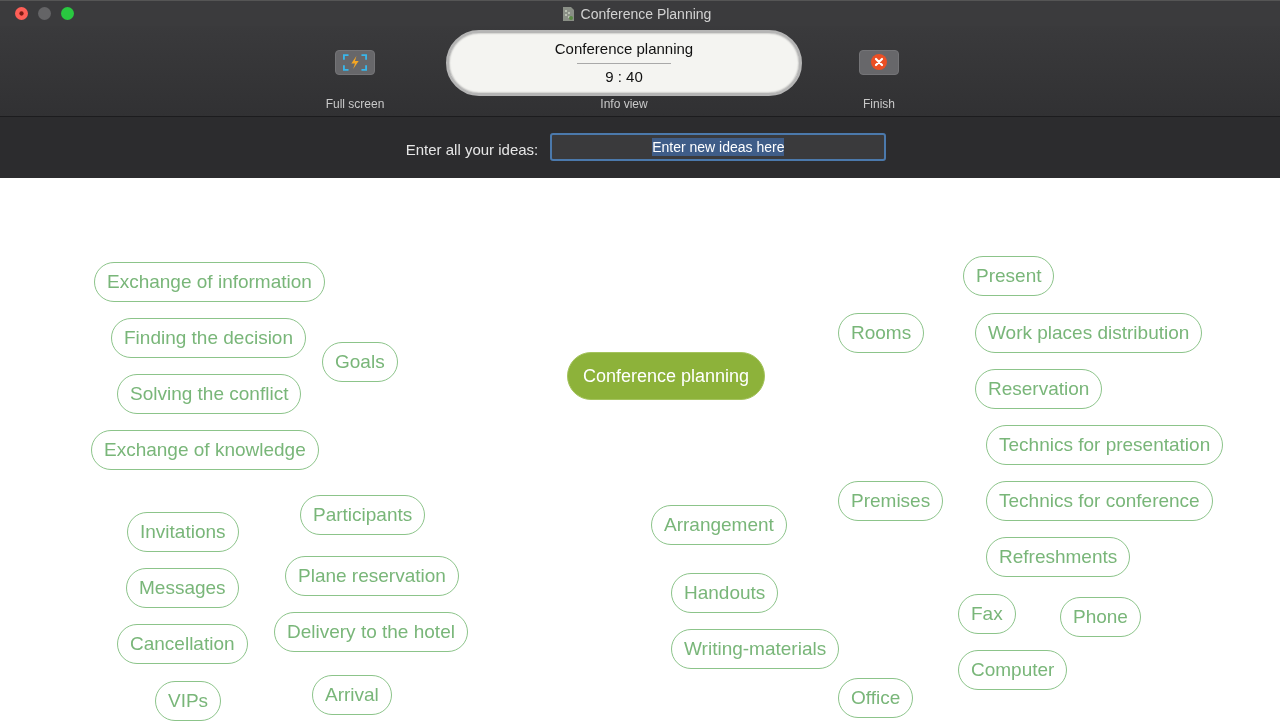  I want to click on info-title: Conference planning, so click(624, 48).